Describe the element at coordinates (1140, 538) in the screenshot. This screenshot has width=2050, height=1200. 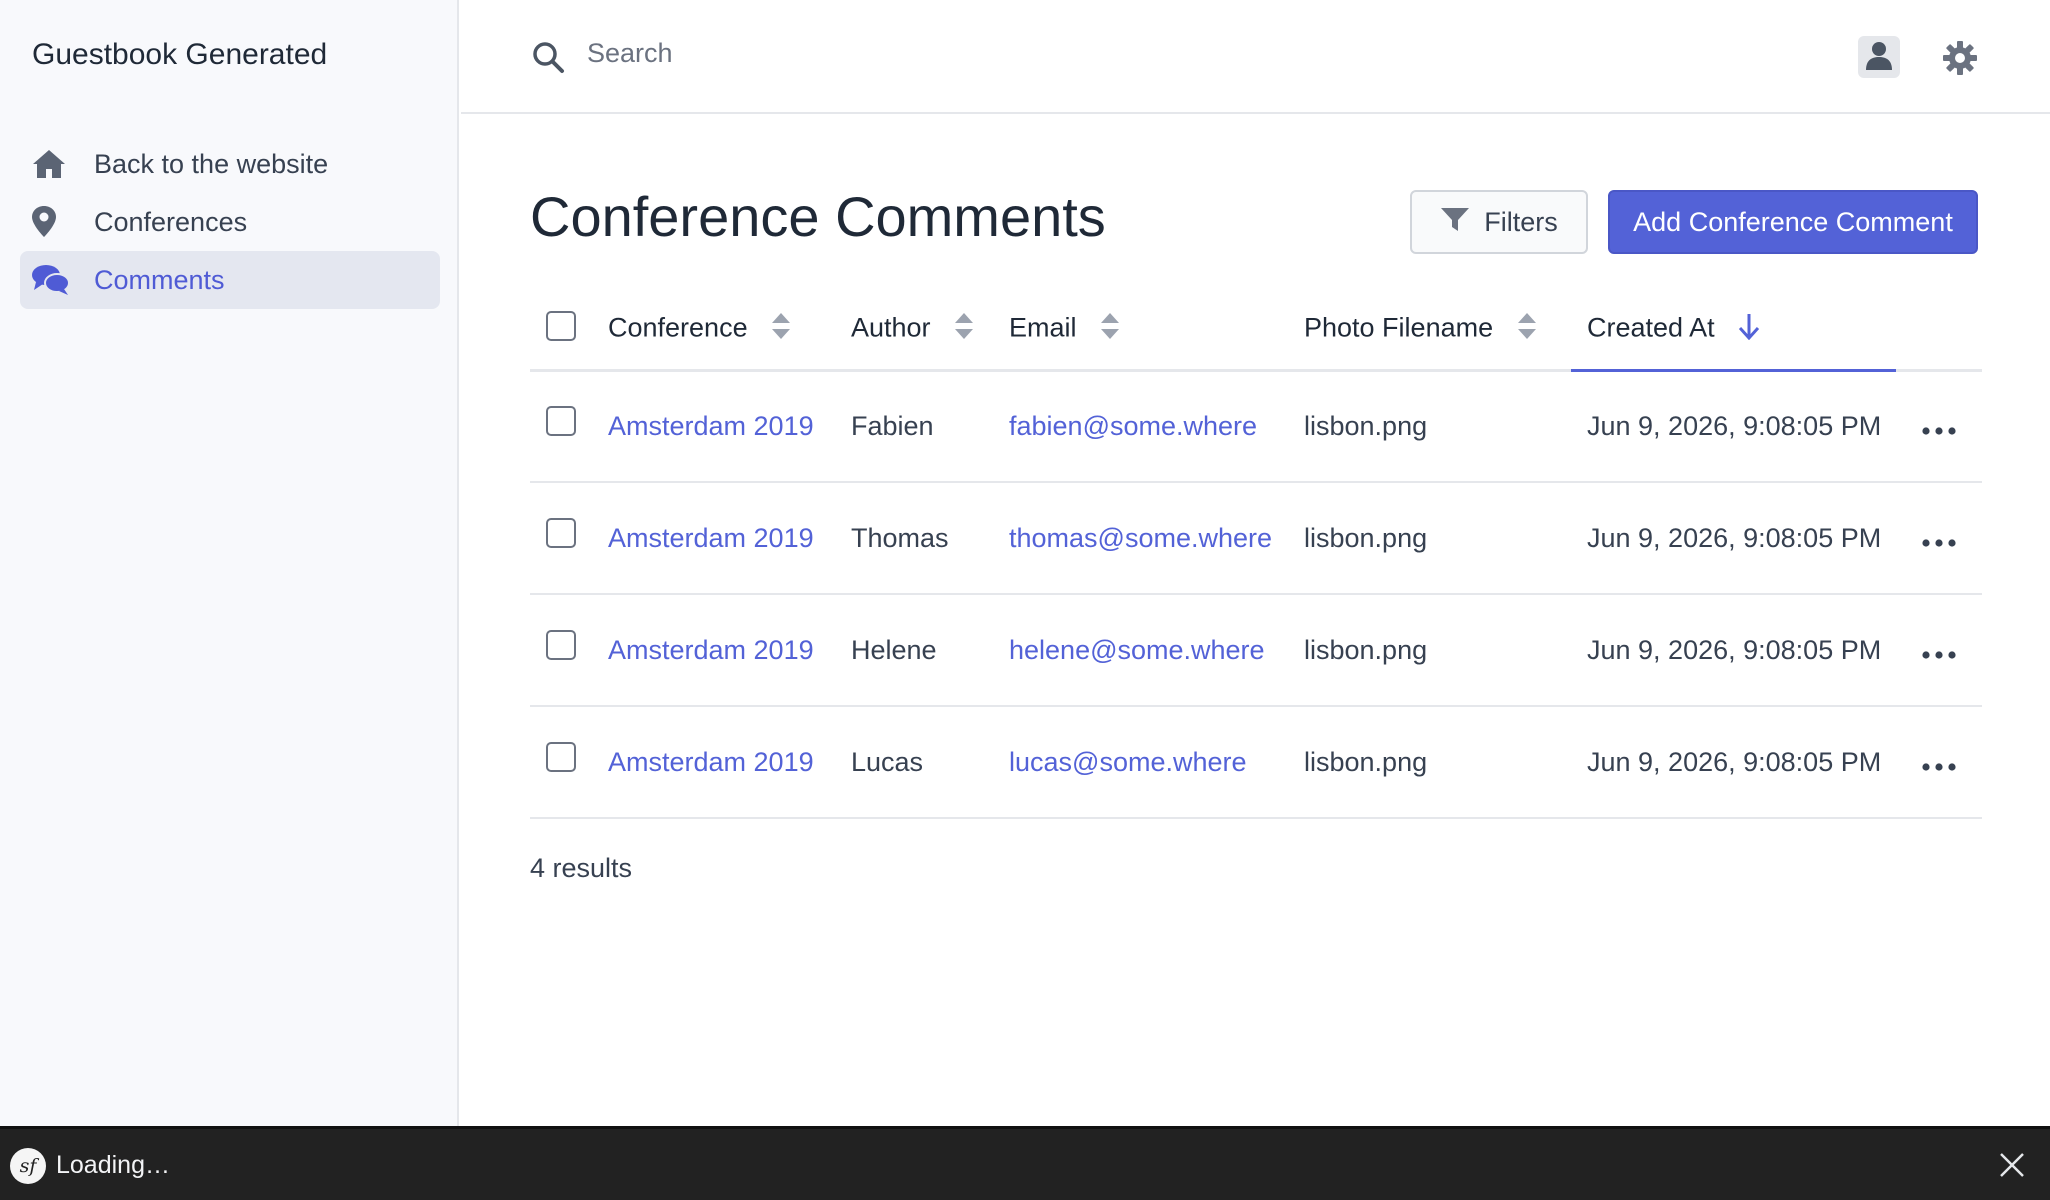
I see `email-link: thomas@some.where` at that location.